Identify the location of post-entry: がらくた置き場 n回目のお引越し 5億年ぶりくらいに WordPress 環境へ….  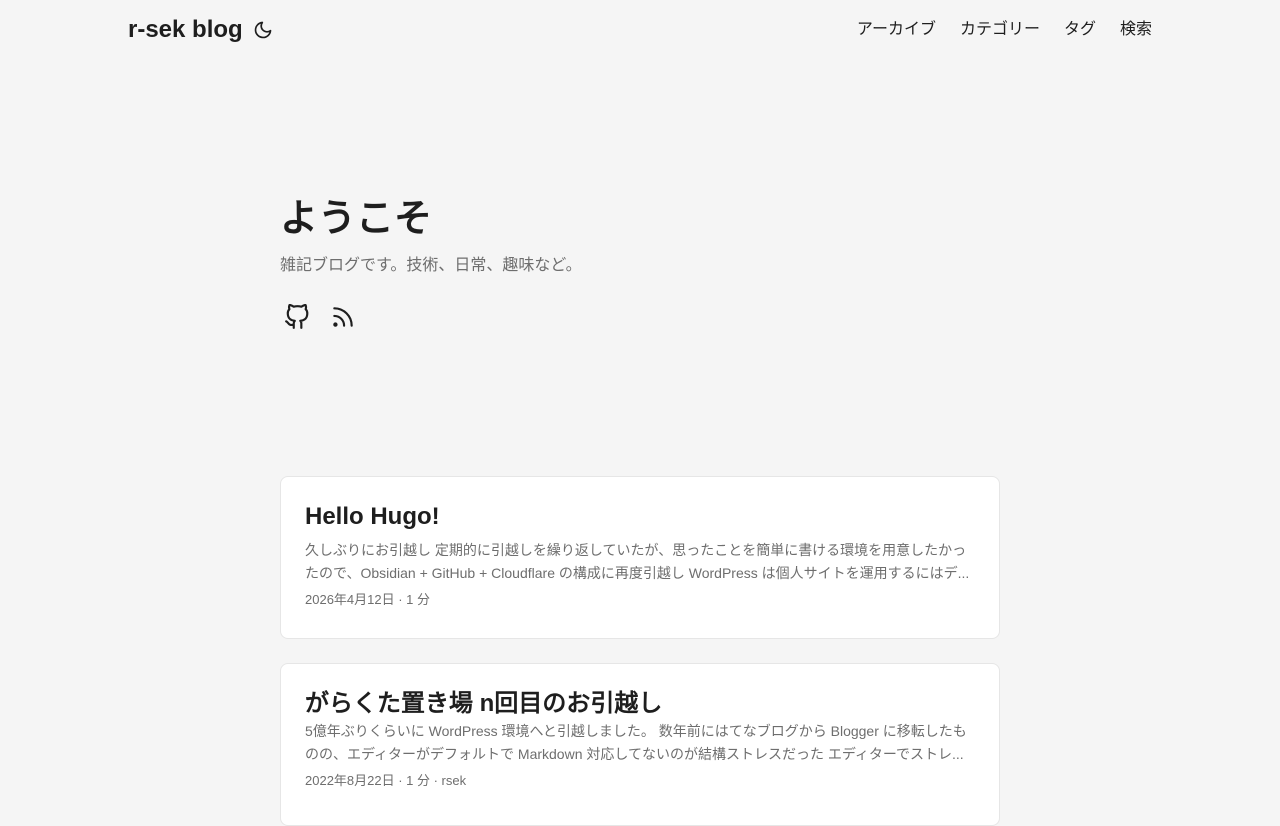
(640, 744).